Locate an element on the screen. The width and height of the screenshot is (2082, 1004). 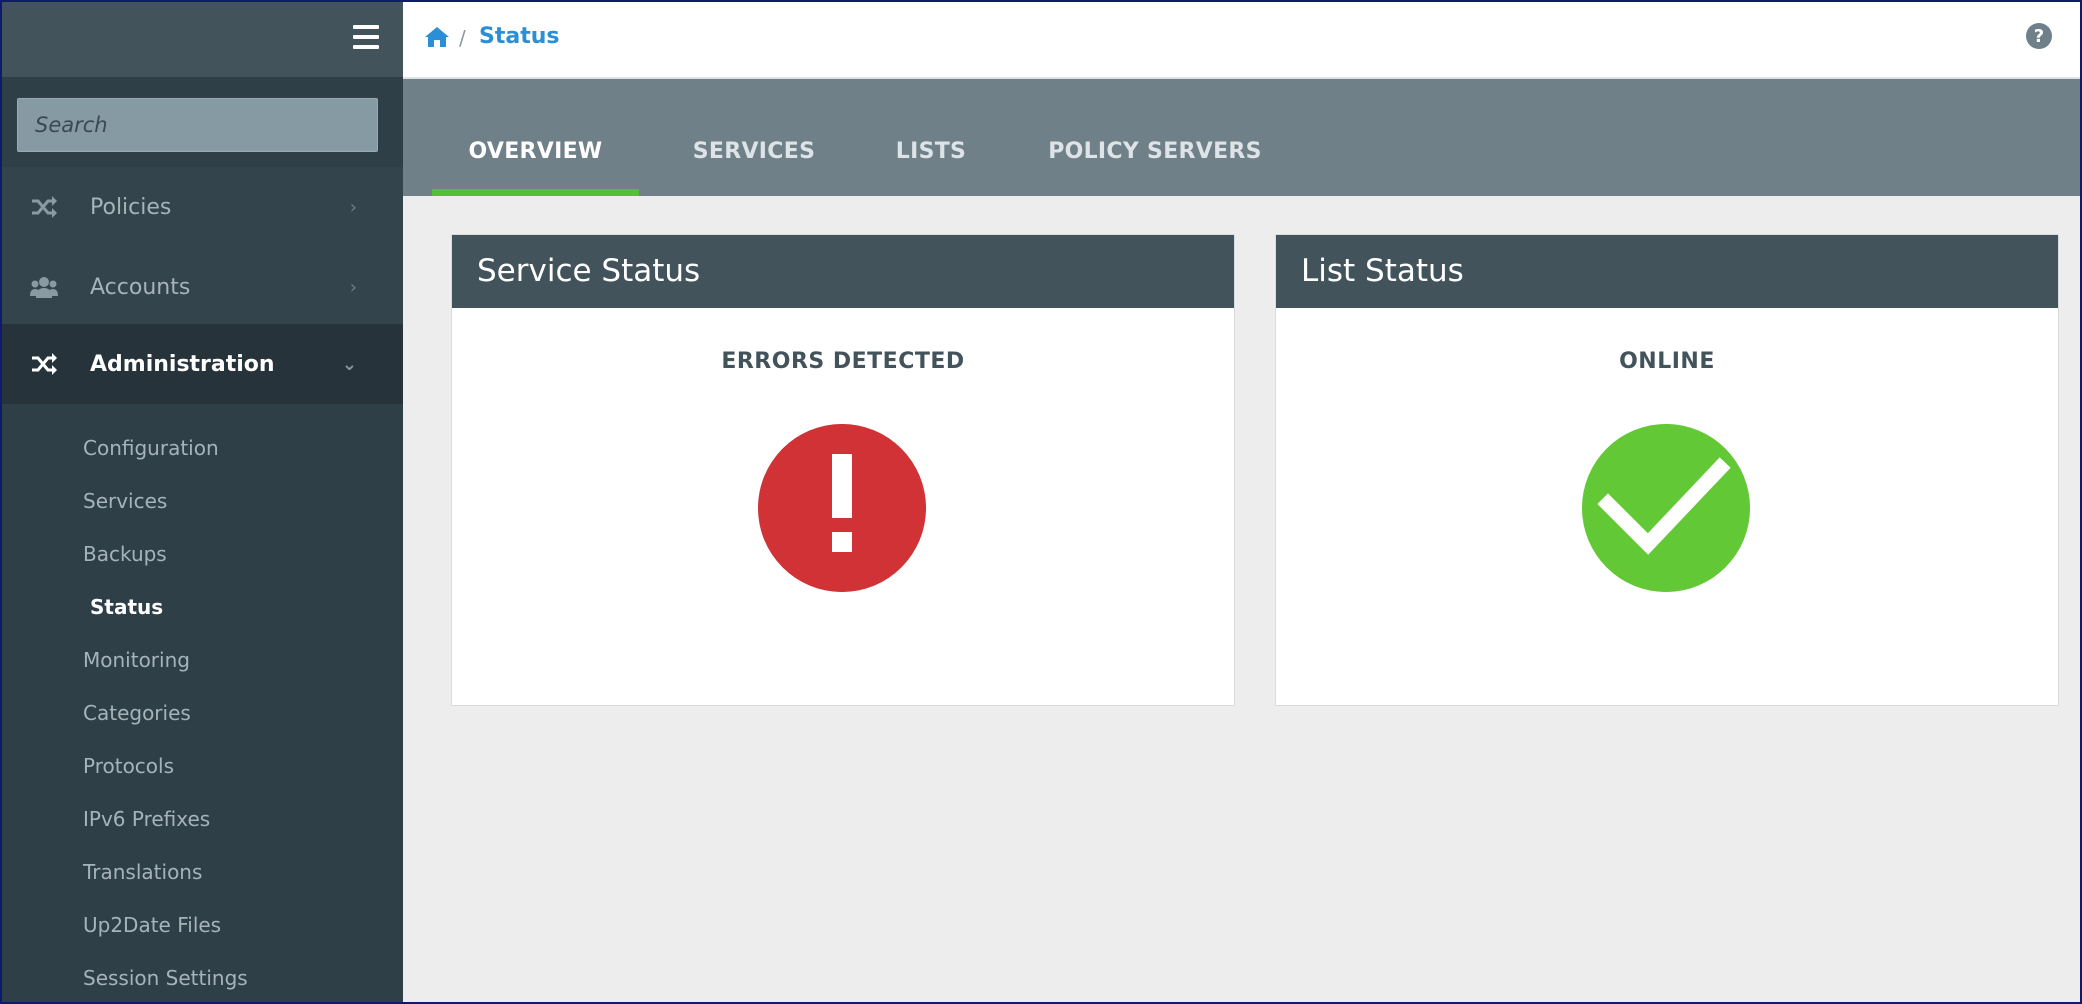
sidebar-item-label: Accounts is located at coordinates (140, 287).